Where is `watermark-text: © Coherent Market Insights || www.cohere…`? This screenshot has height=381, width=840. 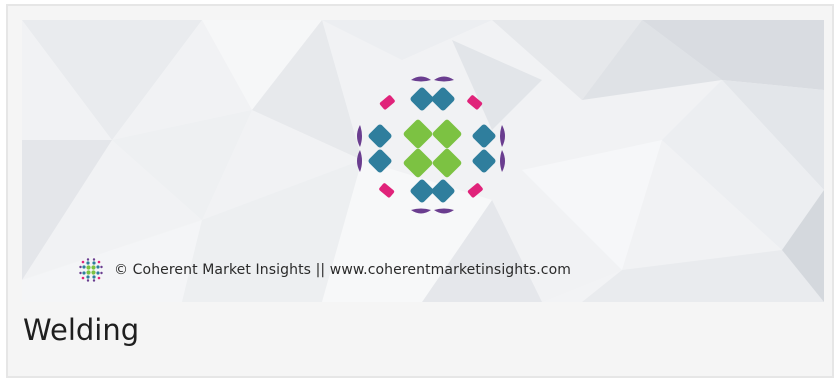 watermark-text: © Coherent Market Insights || www.cohere… is located at coordinates (343, 270).